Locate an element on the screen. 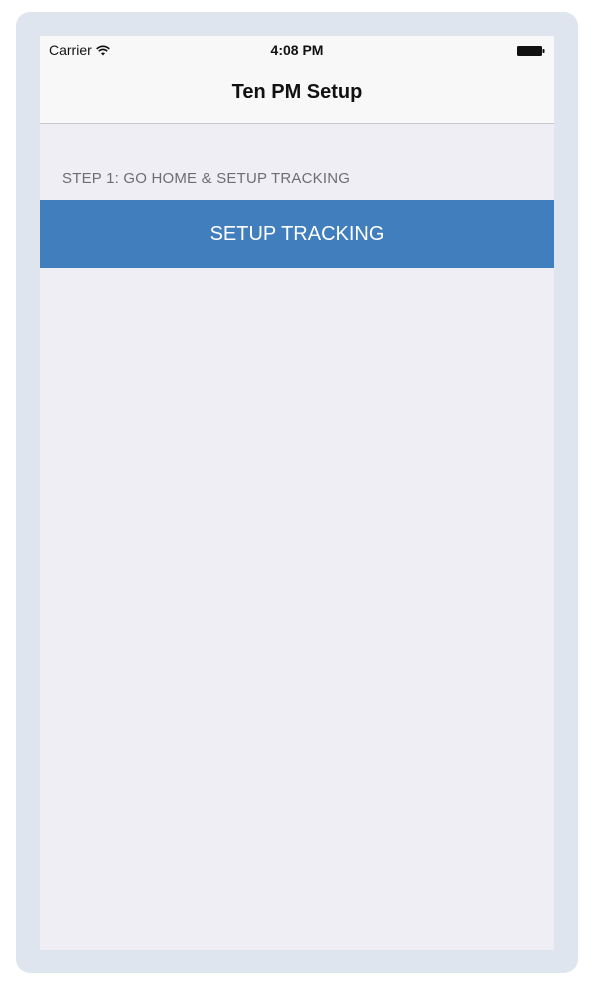 This screenshot has height=996, width=594. status-time: 4:08 PM is located at coordinates (297, 50).